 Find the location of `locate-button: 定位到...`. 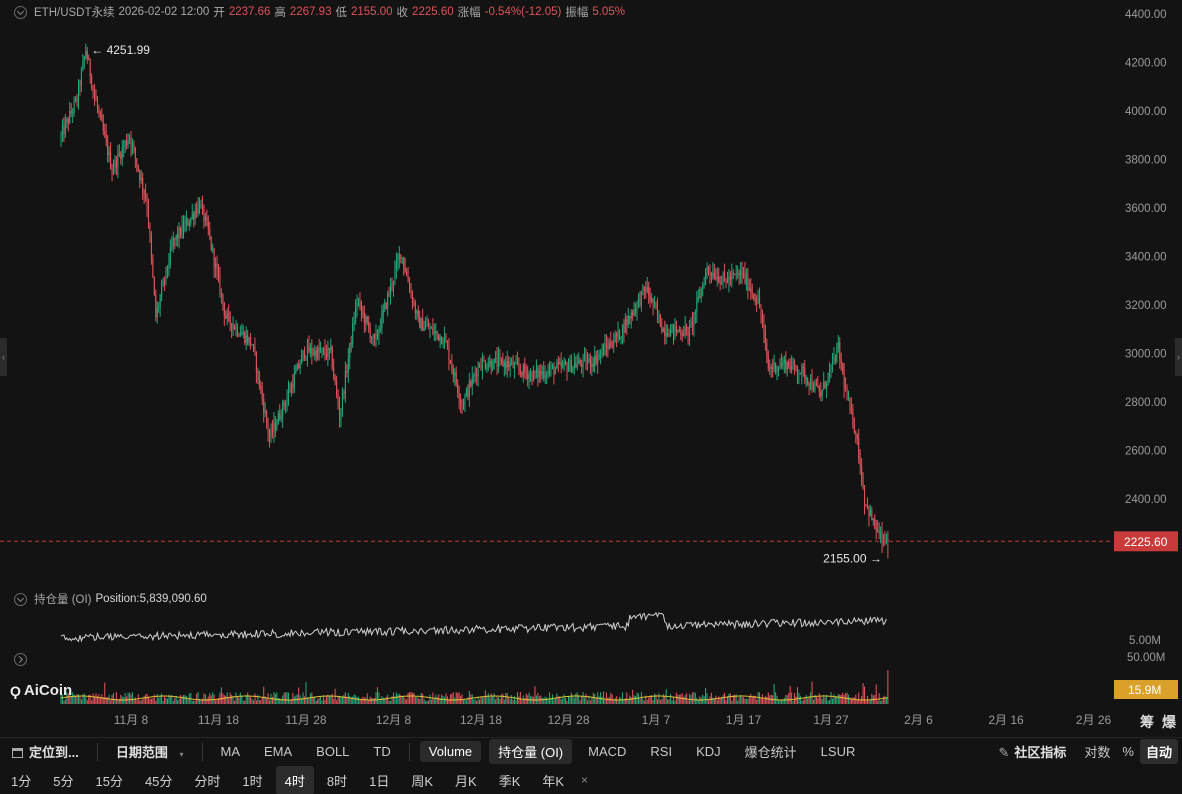

locate-button: 定位到... is located at coordinates (45, 751).